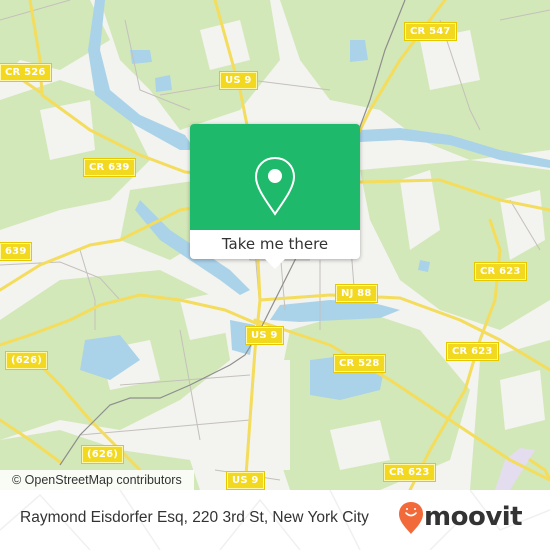 The width and height of the screenshot is (550, 550). What do you see at coordinates (359, 363) in the screenshot?
I see `road-label-cr528: CR 528` at bounding box center [359, 363].